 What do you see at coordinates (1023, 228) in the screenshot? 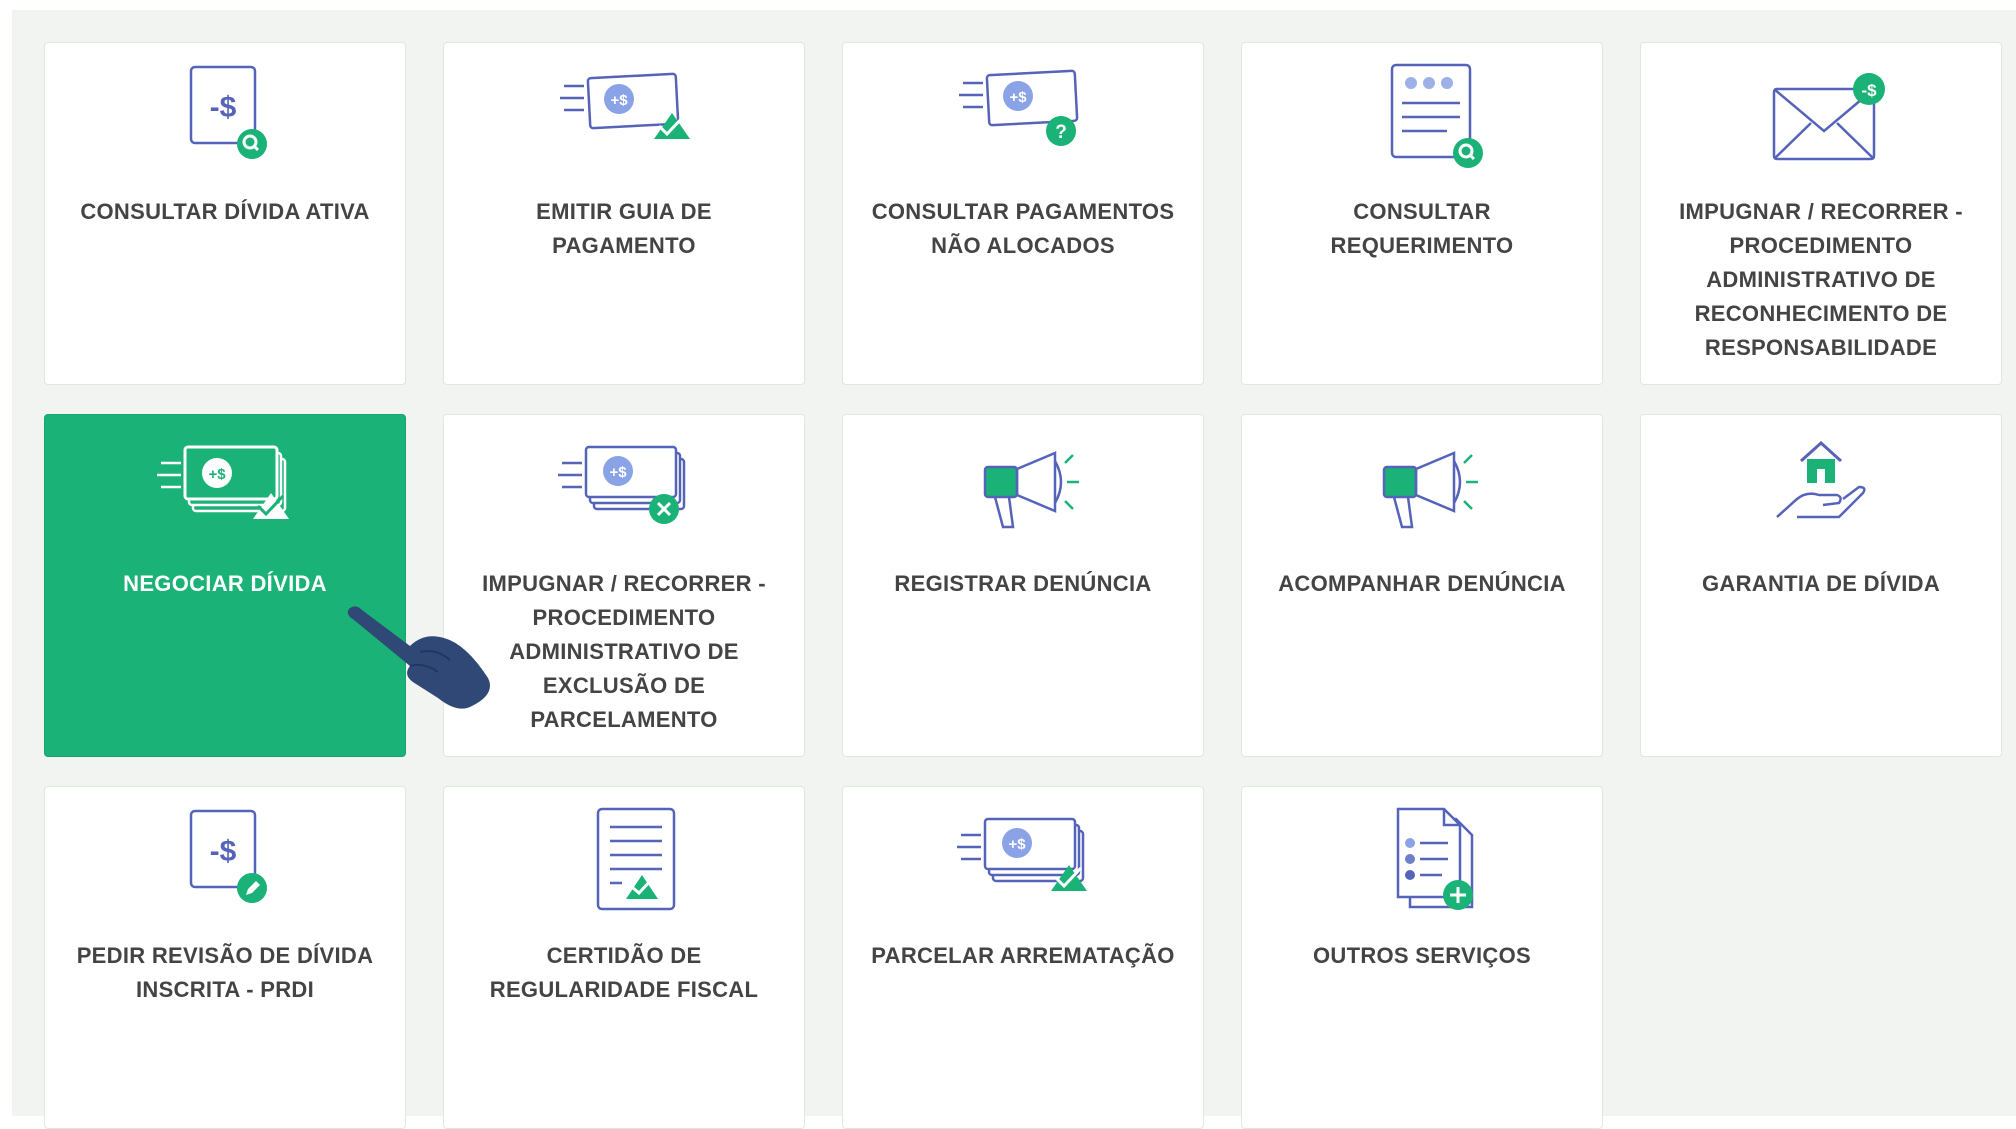
I see `card-label: CONSULTAR PAGAMENTOS NÃO ALOCADOS` at bounding box center [1023, 228].